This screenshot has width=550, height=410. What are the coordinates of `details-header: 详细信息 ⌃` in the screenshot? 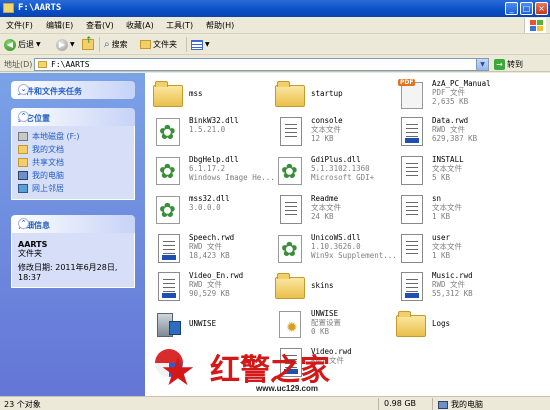 It's located at (73, 224).